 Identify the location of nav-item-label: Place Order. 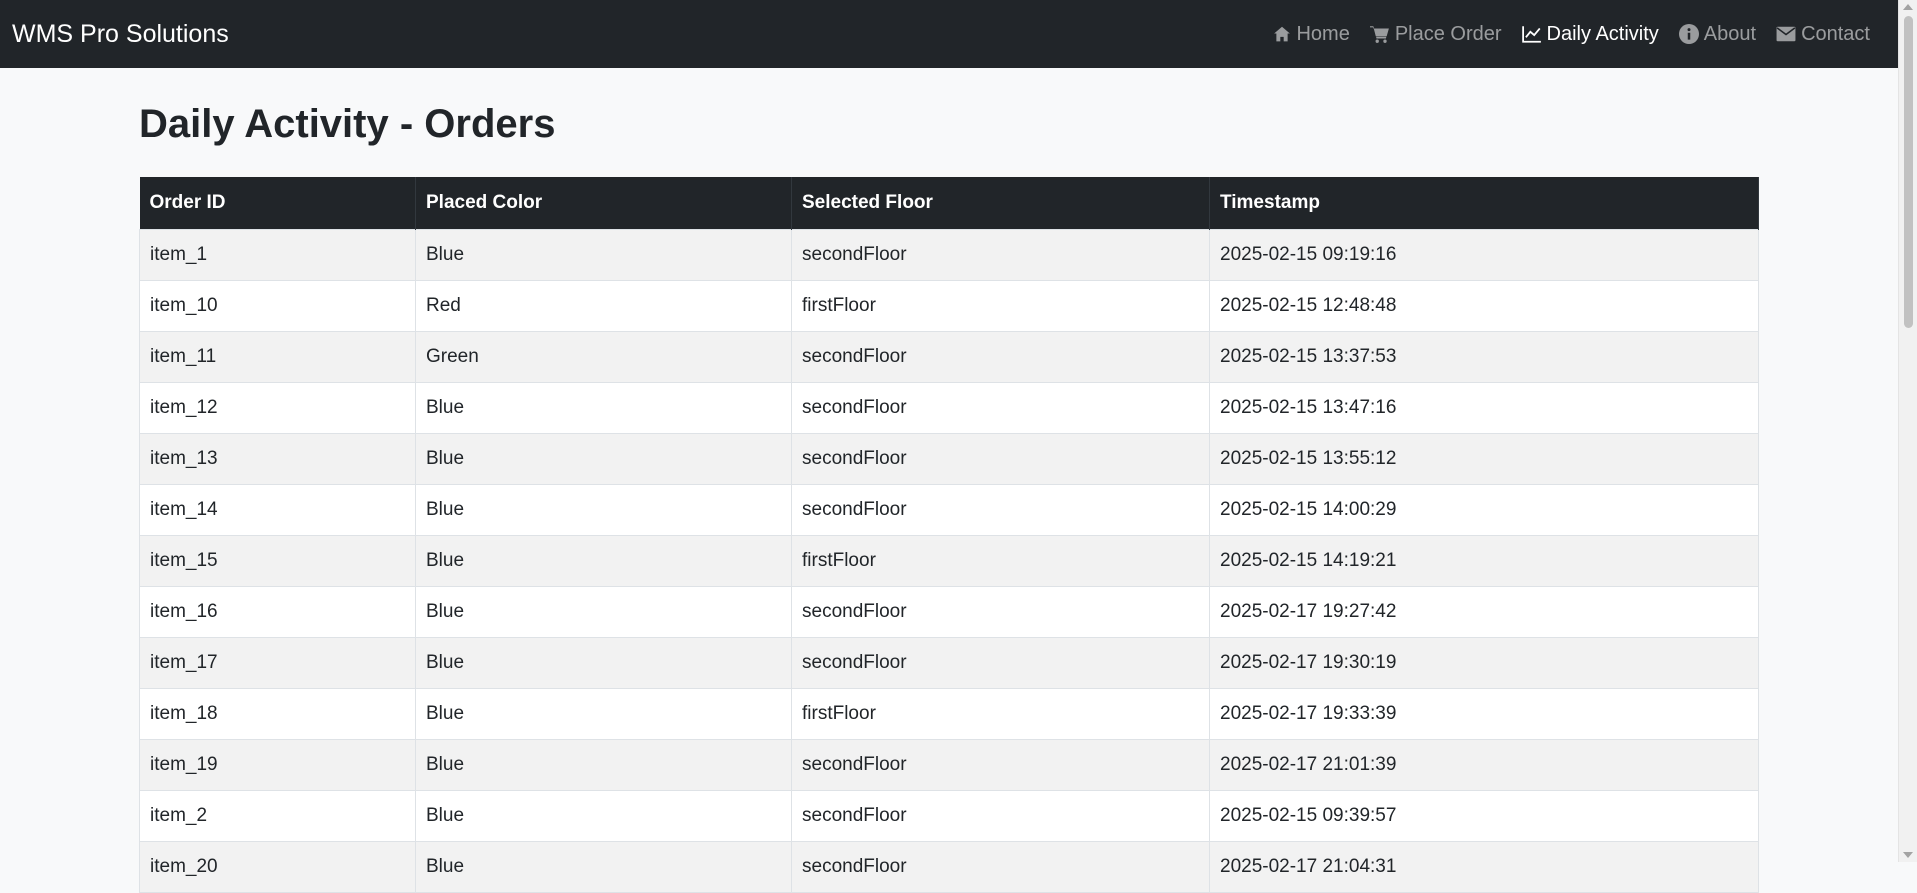
(1448, 33).